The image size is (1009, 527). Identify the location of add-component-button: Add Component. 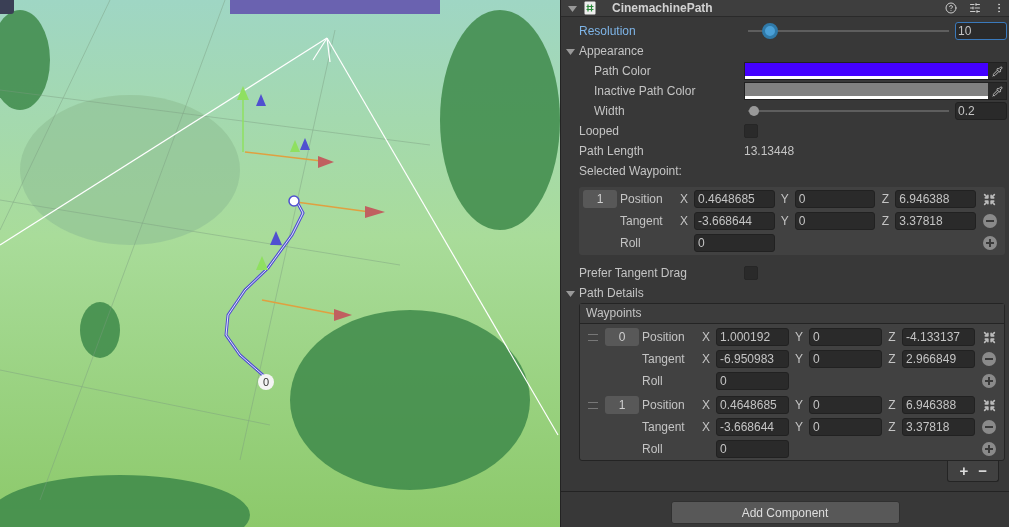
(785, 512).